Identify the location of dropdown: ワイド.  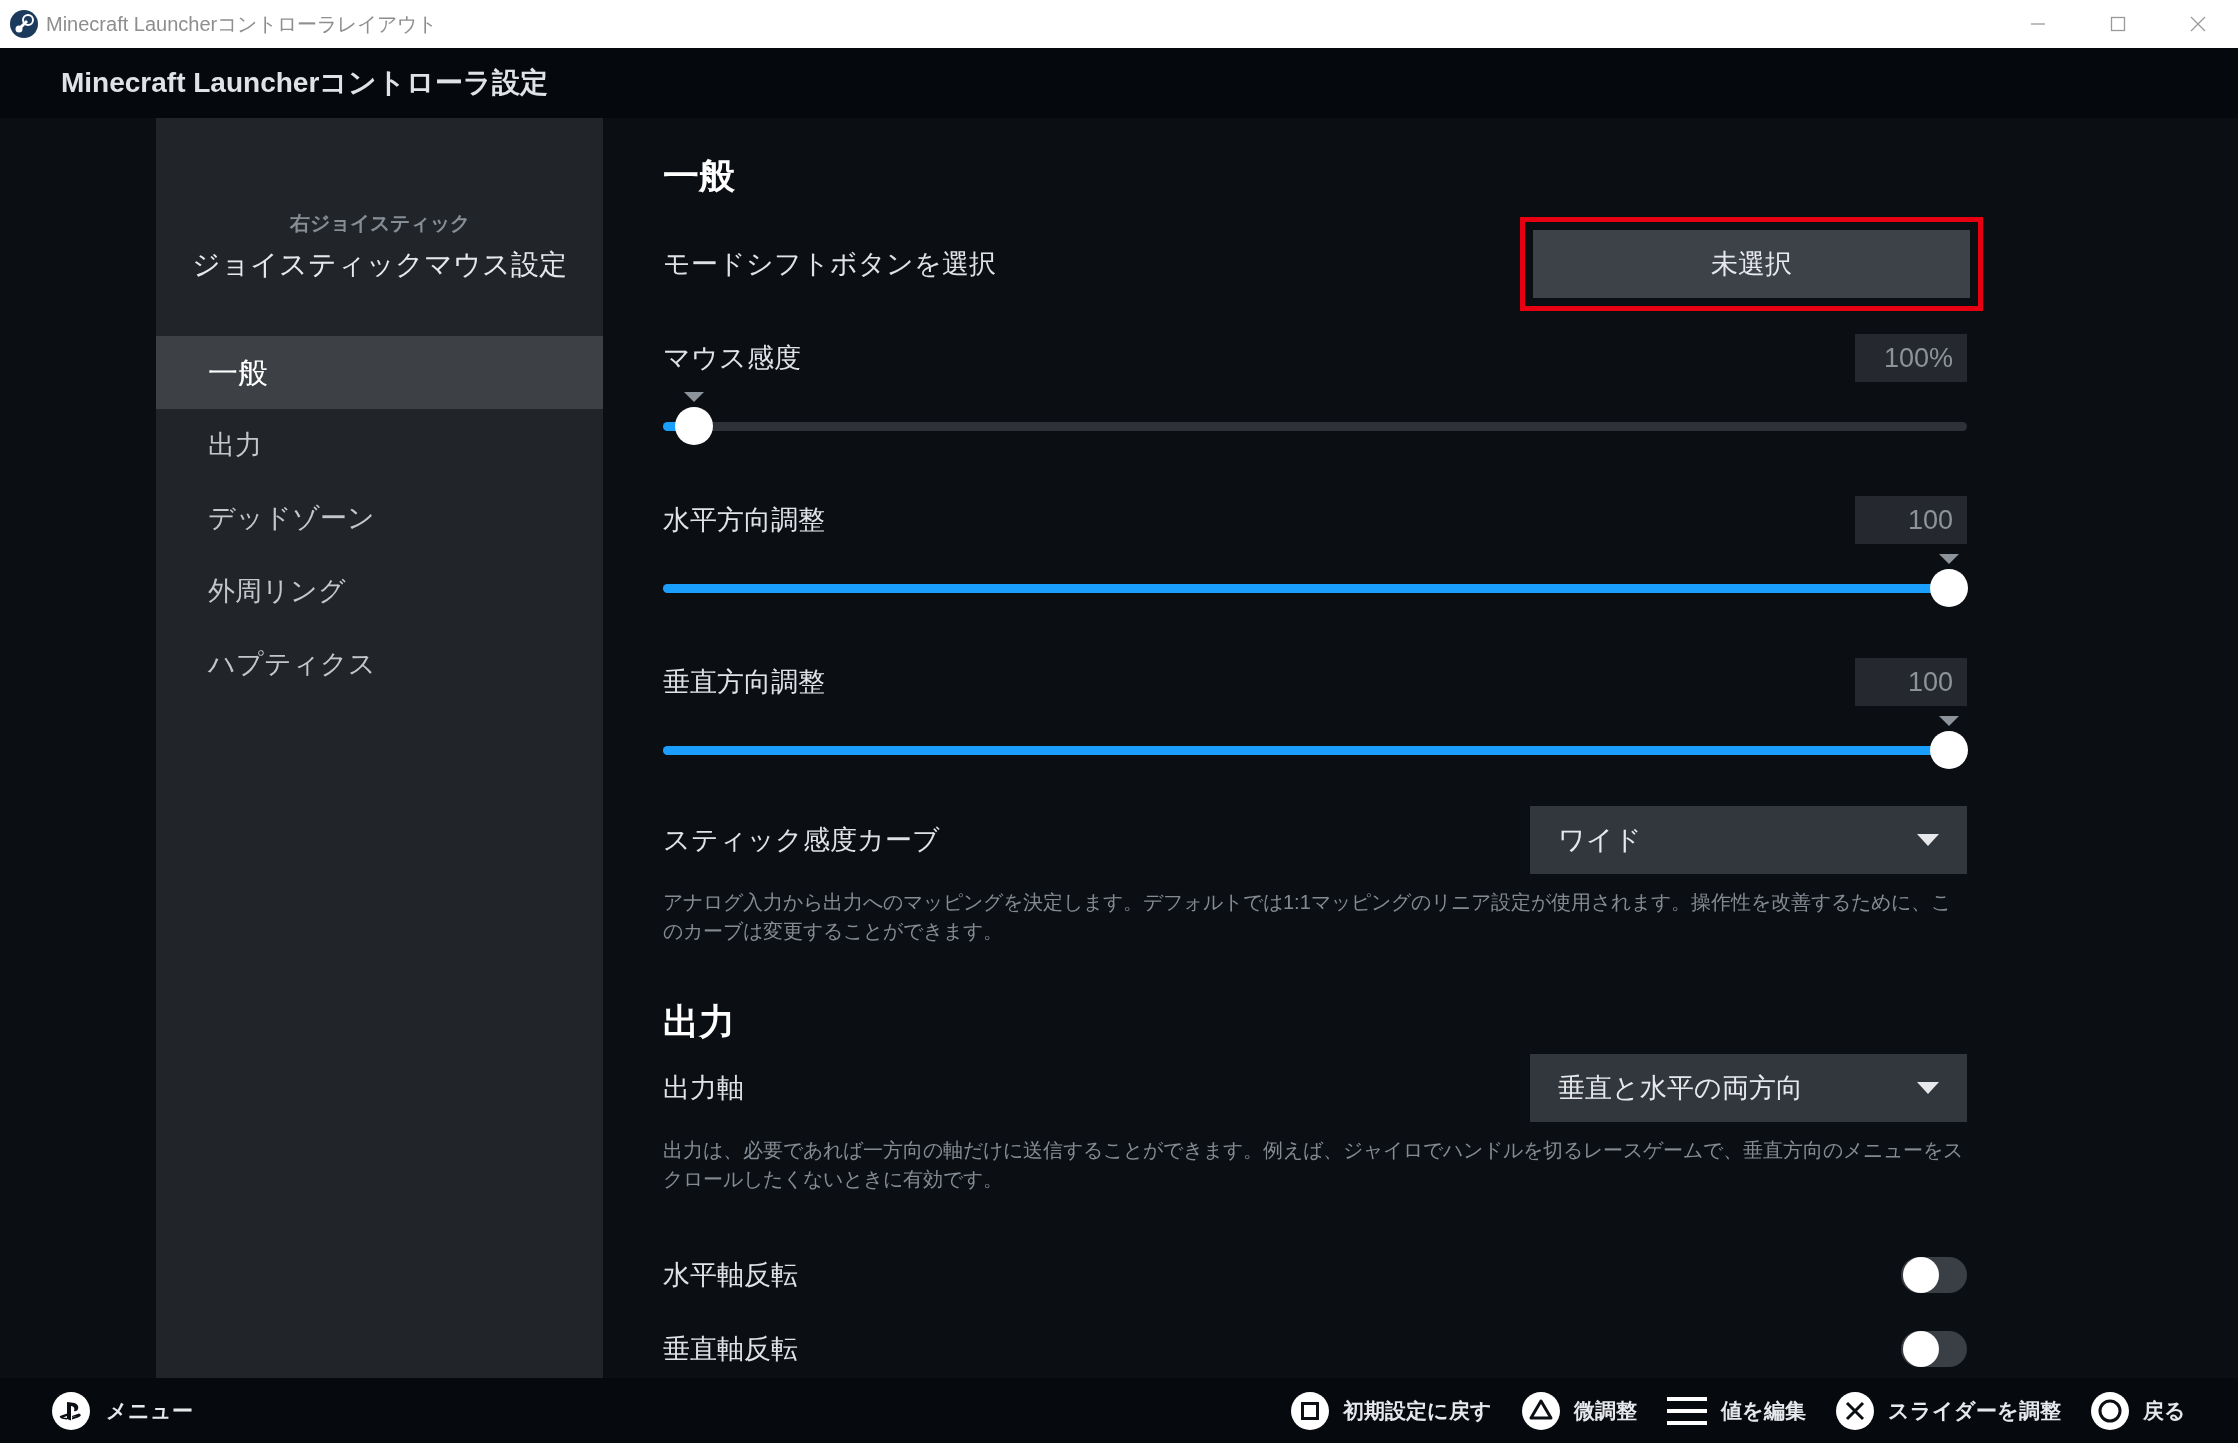
(1748, 840).